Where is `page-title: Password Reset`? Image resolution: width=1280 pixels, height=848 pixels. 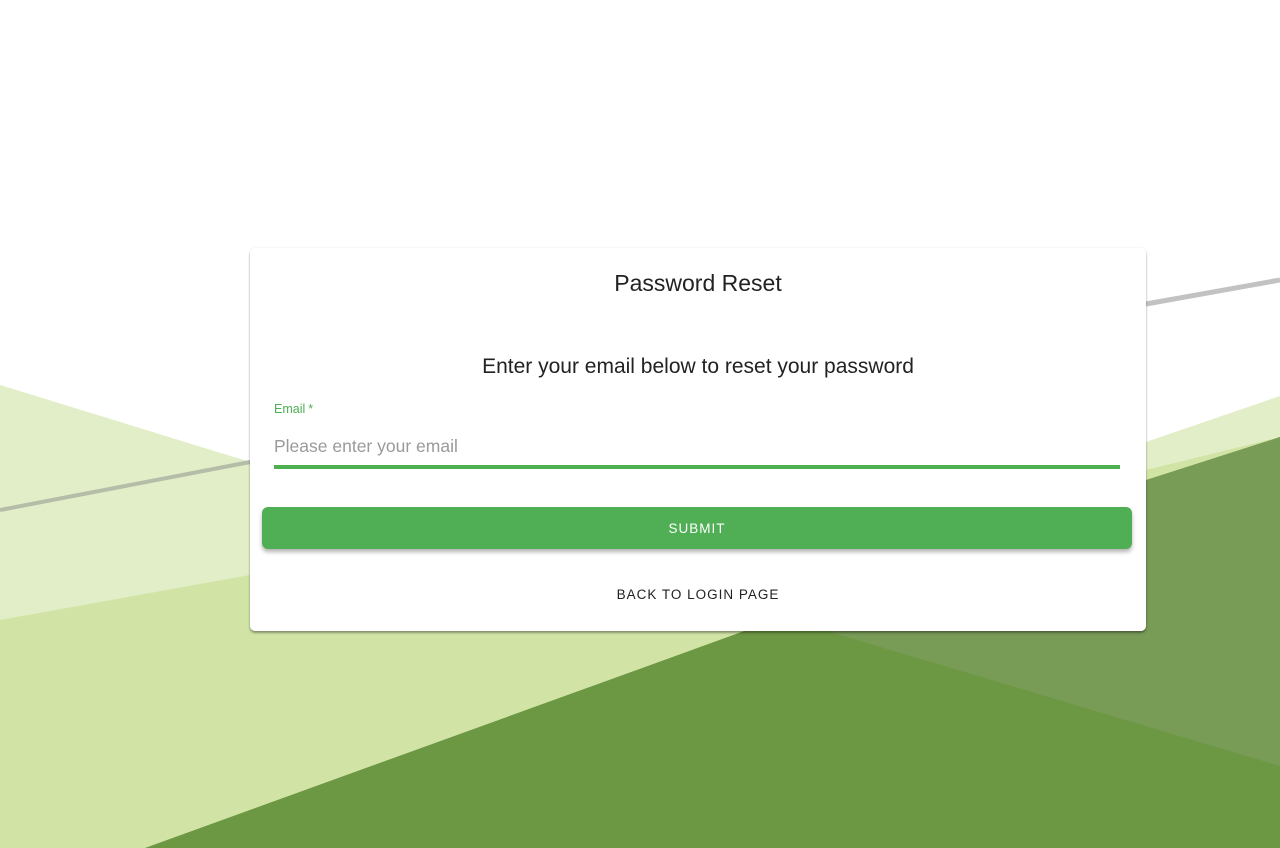
page-title: Password Reset is located at coordinates (698, 283).